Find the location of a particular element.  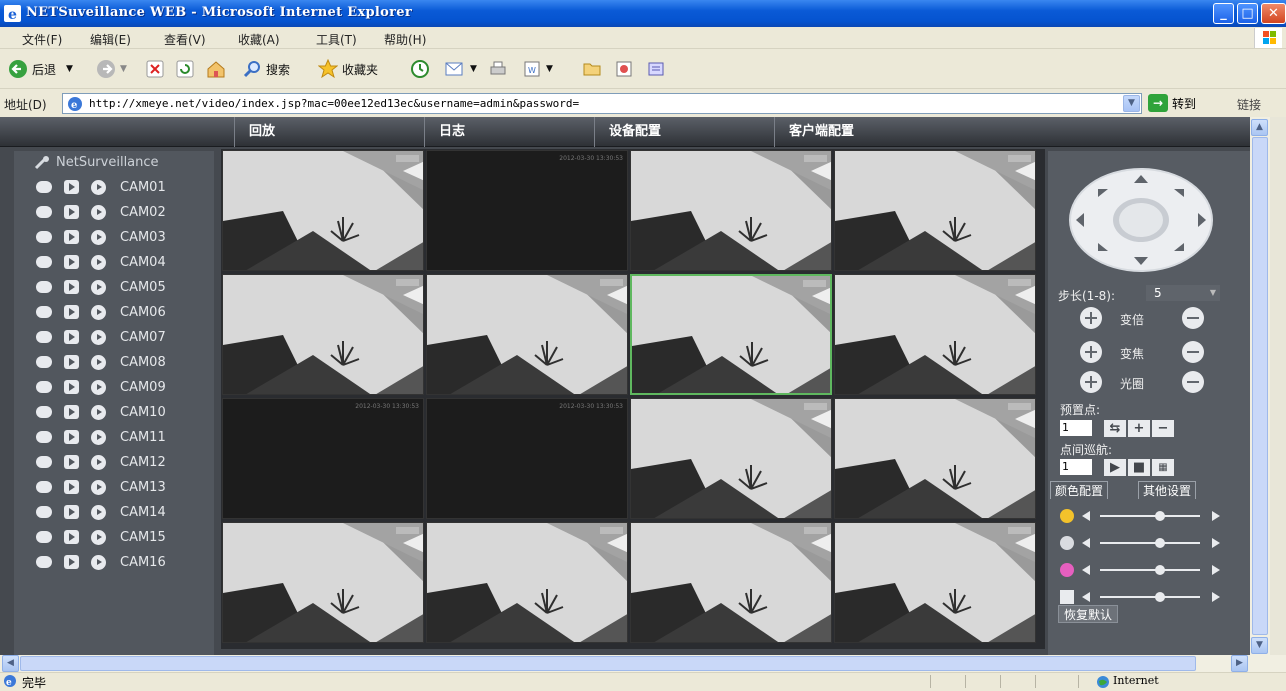

research-button is located at coordinates (656, 69).